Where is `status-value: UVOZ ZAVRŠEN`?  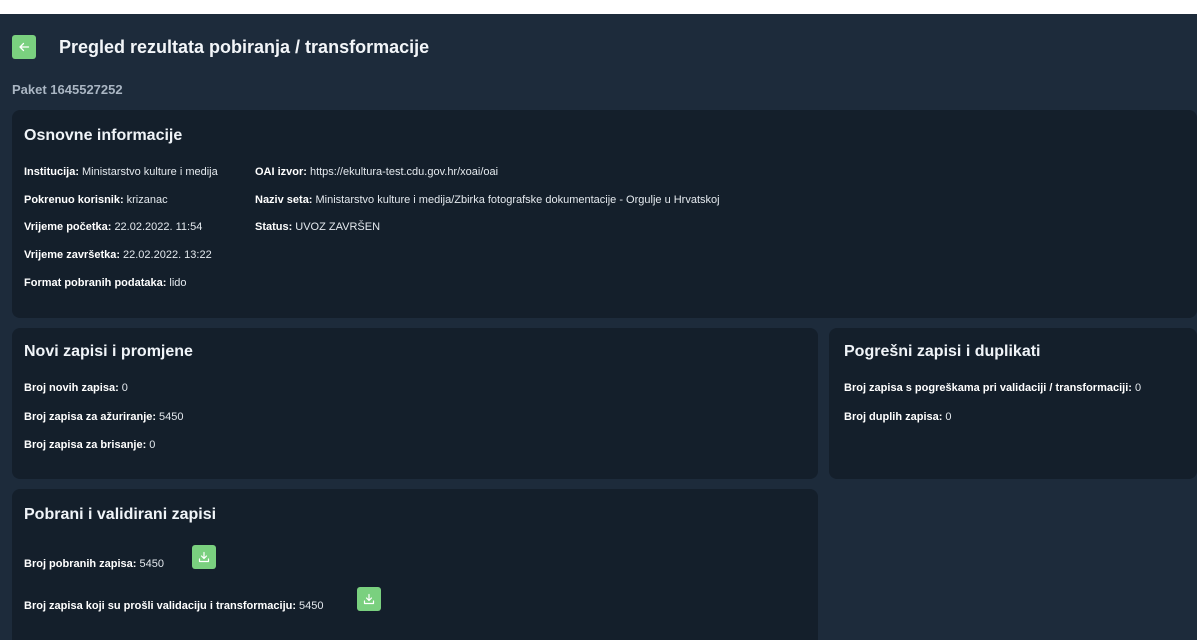 status-value: UVOZ ZAVRŠEN is located at coordinates (338, 227).